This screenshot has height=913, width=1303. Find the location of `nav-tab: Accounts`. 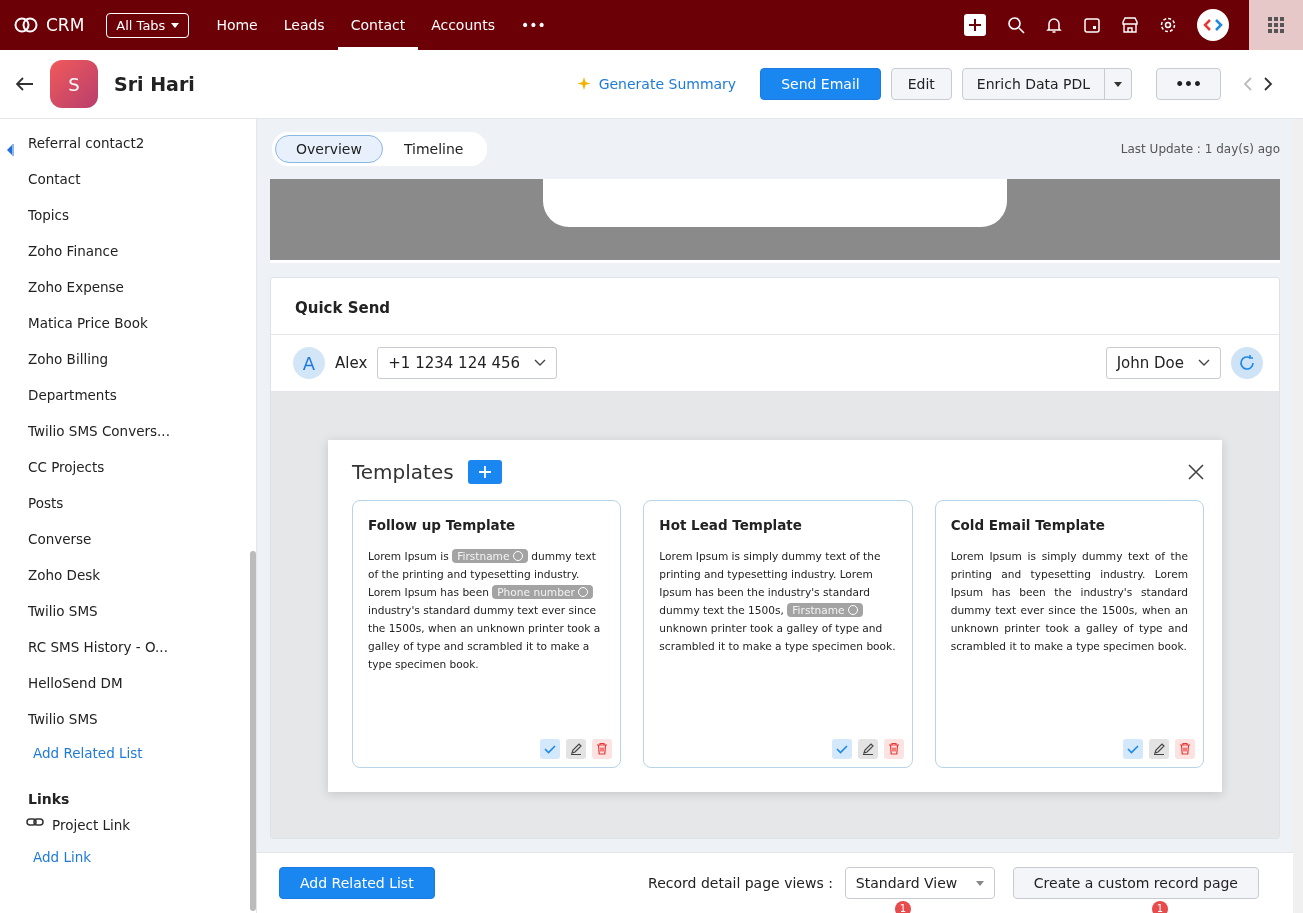

nav-tab: Accounts is located at coordinates (463, 25).